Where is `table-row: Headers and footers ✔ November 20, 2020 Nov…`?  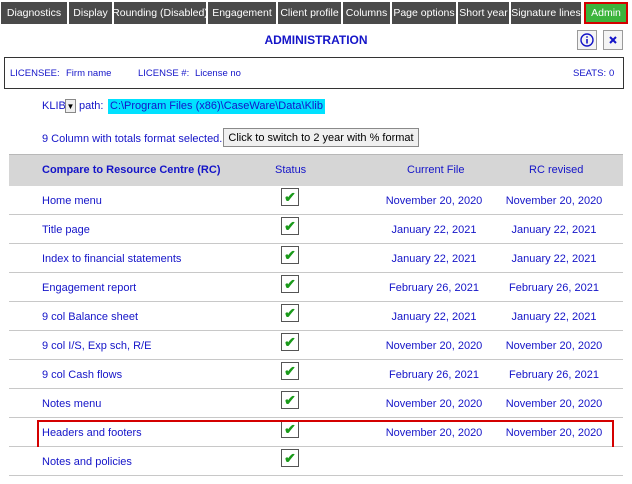
table-row: Headers and footers ✔ November 20, 2020 Nov… is located at coordinates (316, 435).